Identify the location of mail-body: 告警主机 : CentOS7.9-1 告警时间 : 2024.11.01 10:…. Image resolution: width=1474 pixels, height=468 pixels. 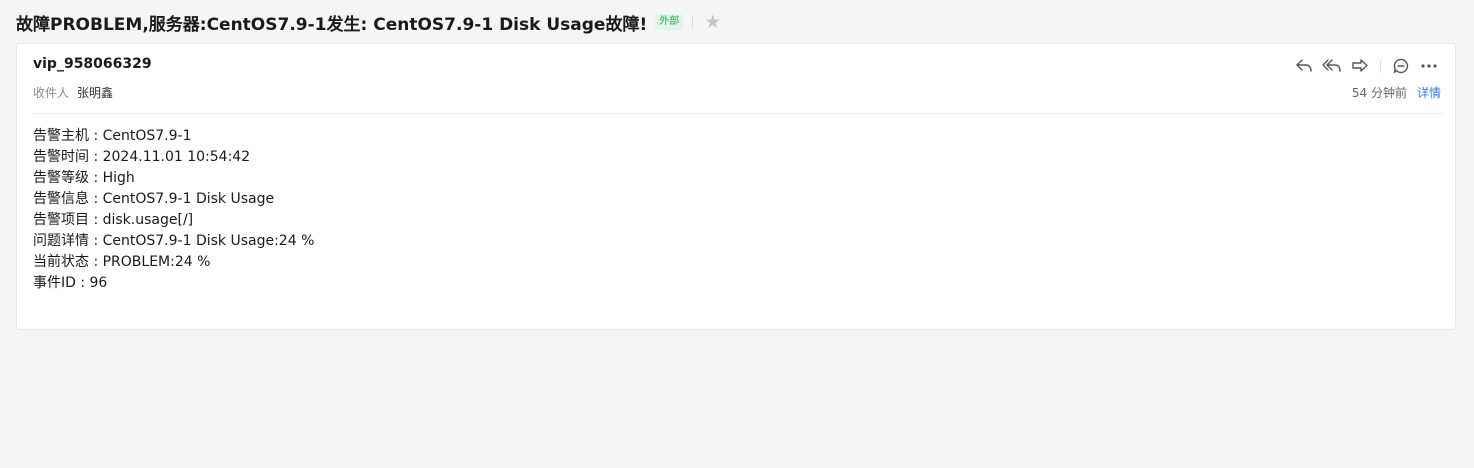
(173, 210).